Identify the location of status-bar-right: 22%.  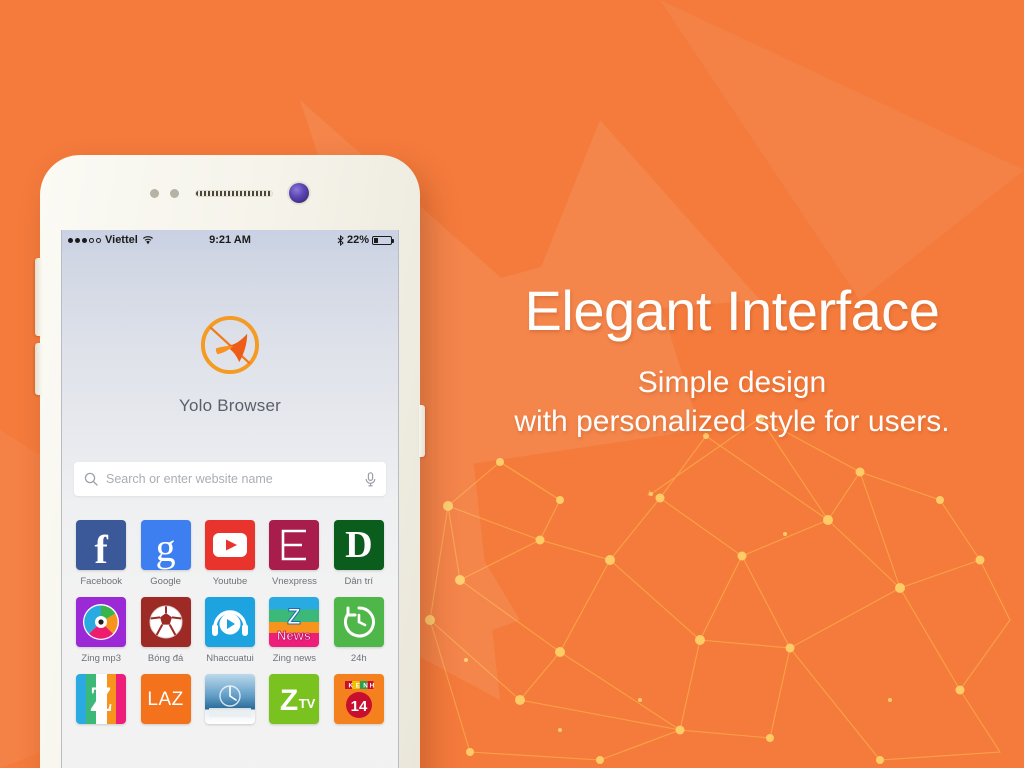
(365, 240).